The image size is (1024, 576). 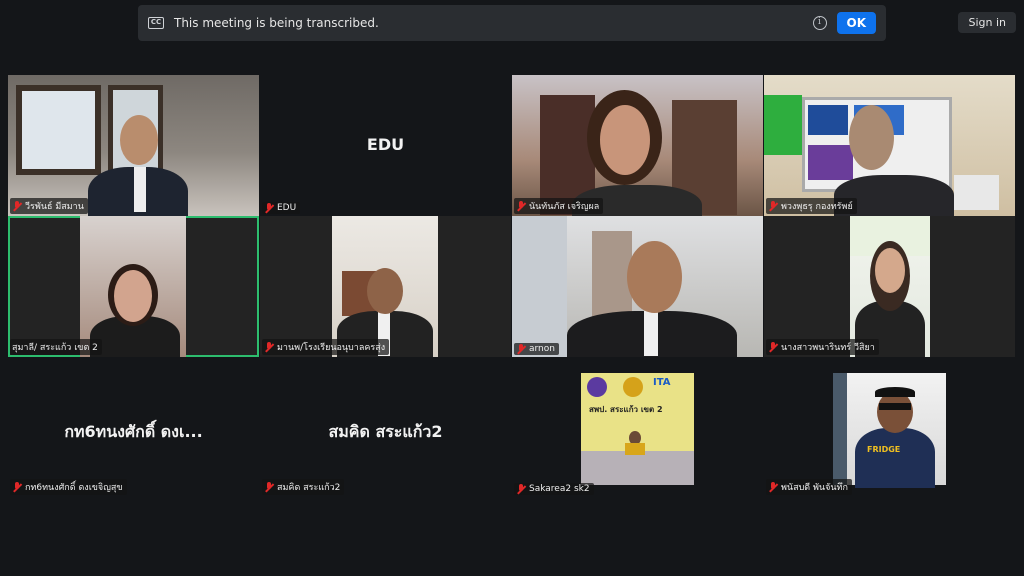 What do you see at coordinates (559, 206) in the screenshot?
I see `participant-name-tag: นันทันภัส เจริญผล` at bounding box center [559, 206].